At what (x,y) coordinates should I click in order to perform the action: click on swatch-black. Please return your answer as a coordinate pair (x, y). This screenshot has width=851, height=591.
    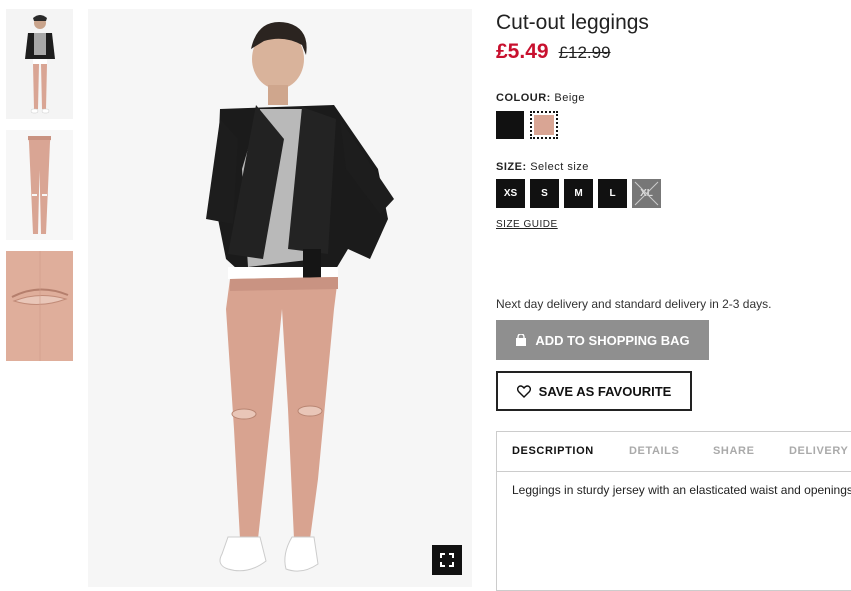
    Looking at the image, I should click on (510, 125).